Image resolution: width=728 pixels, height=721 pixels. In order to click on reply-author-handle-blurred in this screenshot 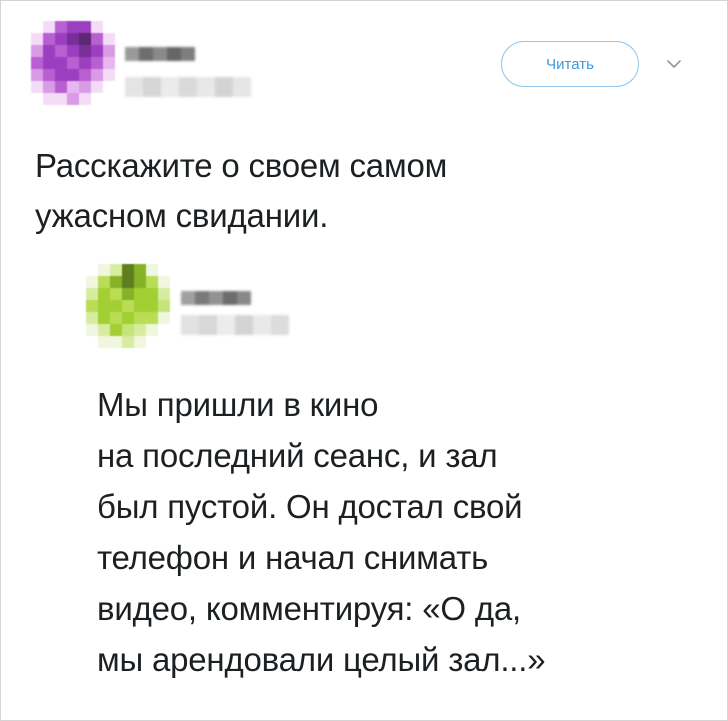, I will do `click(235, 325)`.